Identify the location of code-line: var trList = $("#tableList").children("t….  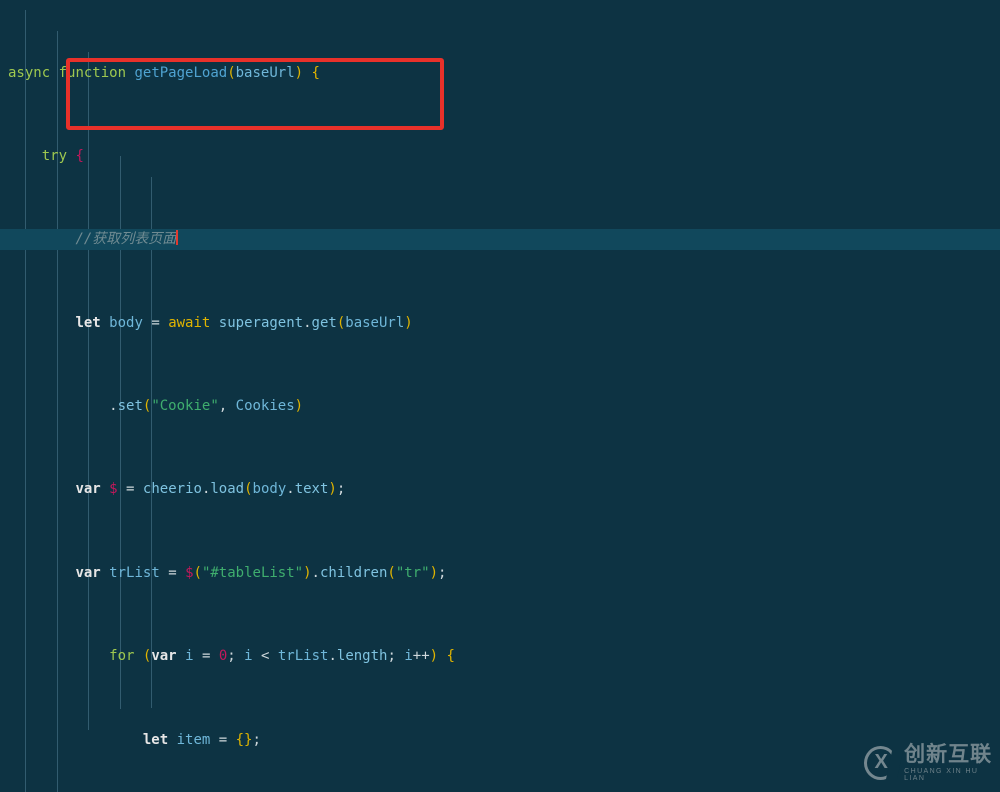
(500, 573).